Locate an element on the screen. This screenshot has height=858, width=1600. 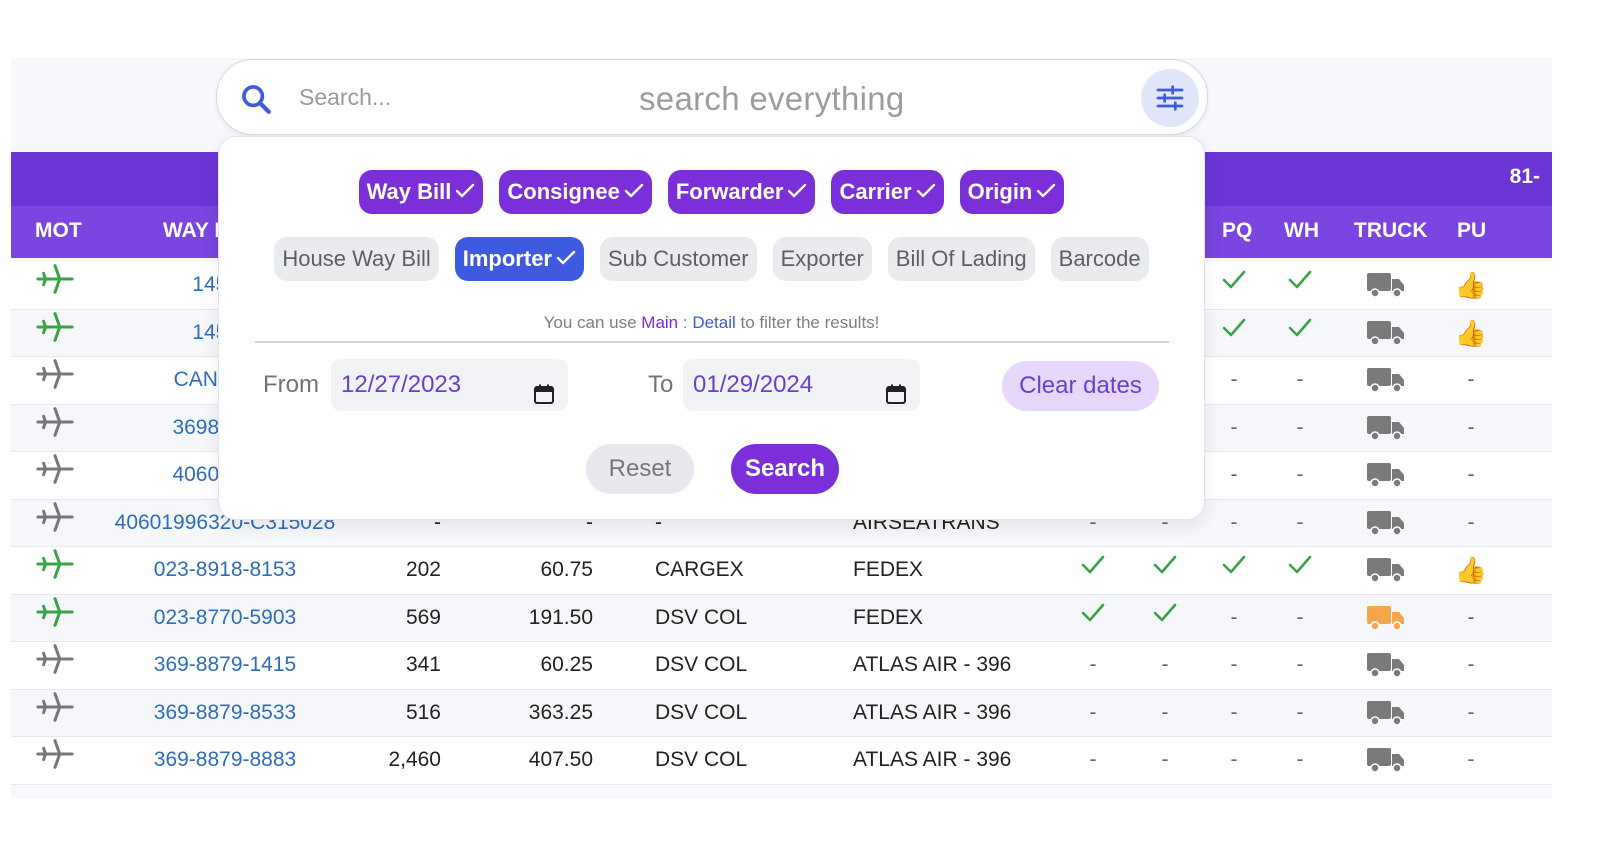
search-input is located at coordinates (449, 97).